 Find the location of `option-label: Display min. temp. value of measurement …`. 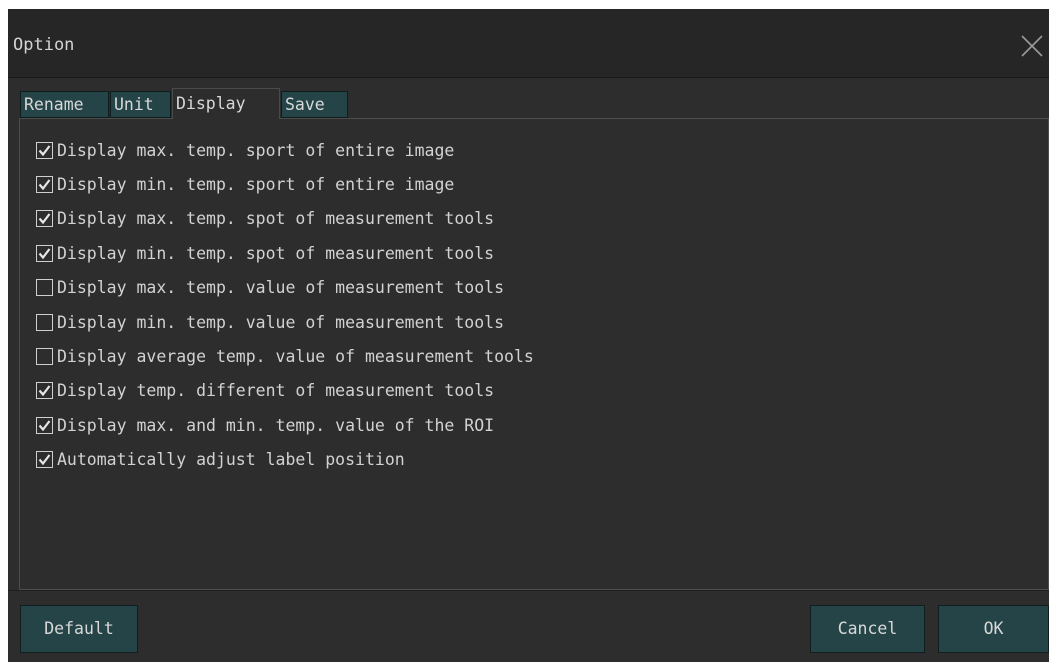

option-label: Display min. temp. value of measurement … is located at coordinates (281, 322).